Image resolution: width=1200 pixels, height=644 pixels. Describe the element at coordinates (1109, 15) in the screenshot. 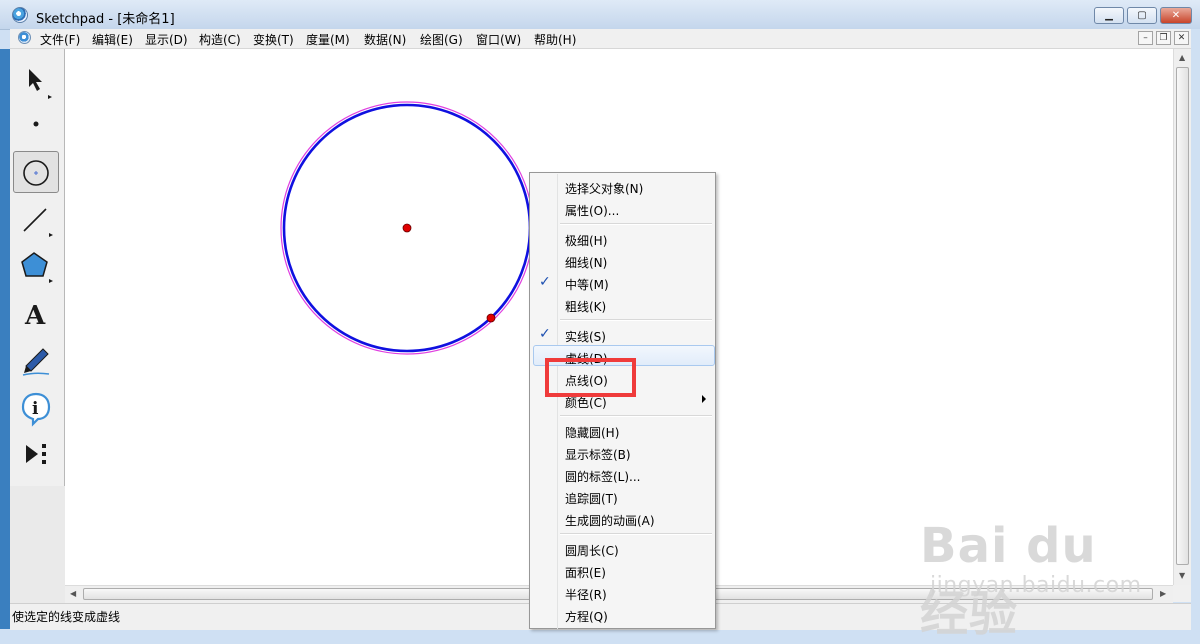

I see `minimize-button: ▁` at that location.